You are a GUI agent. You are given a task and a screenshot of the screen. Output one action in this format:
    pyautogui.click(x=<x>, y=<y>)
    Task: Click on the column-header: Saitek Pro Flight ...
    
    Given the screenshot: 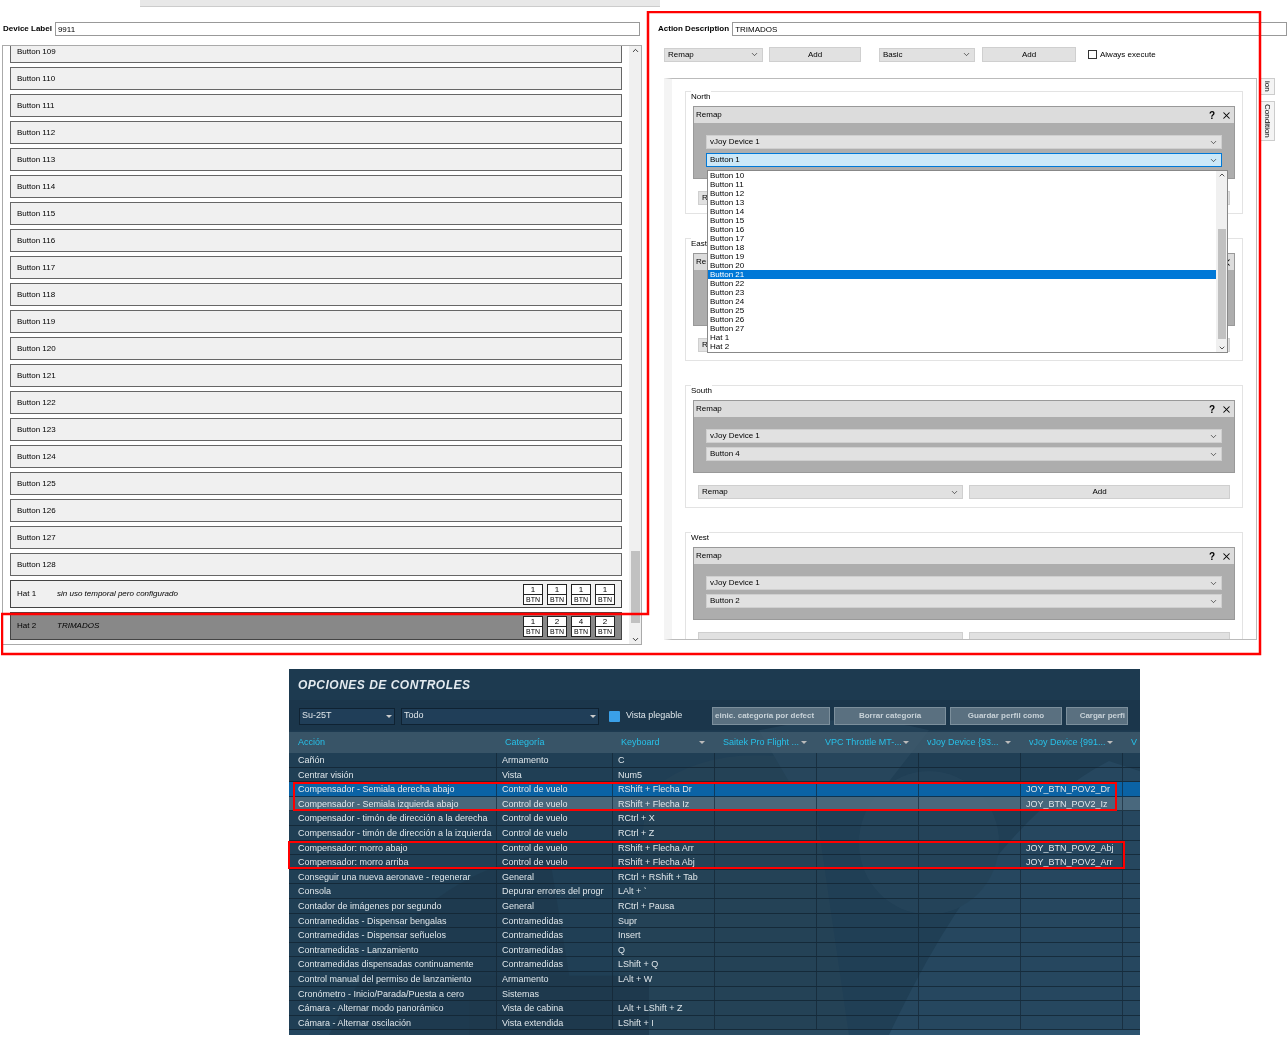 What is the action you would take?
    pyautogui.click(x=765, y=742)
    